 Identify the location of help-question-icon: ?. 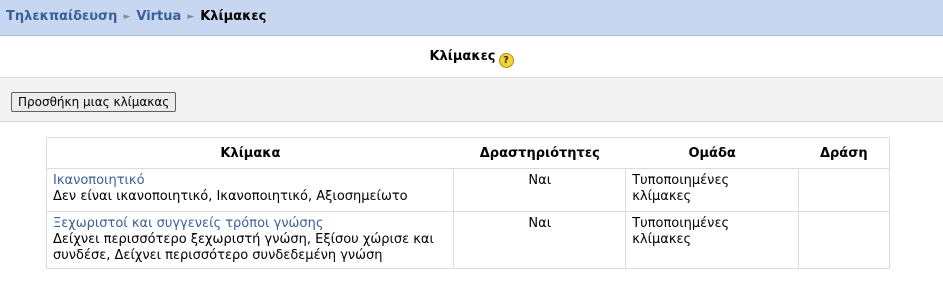
(506, 60).